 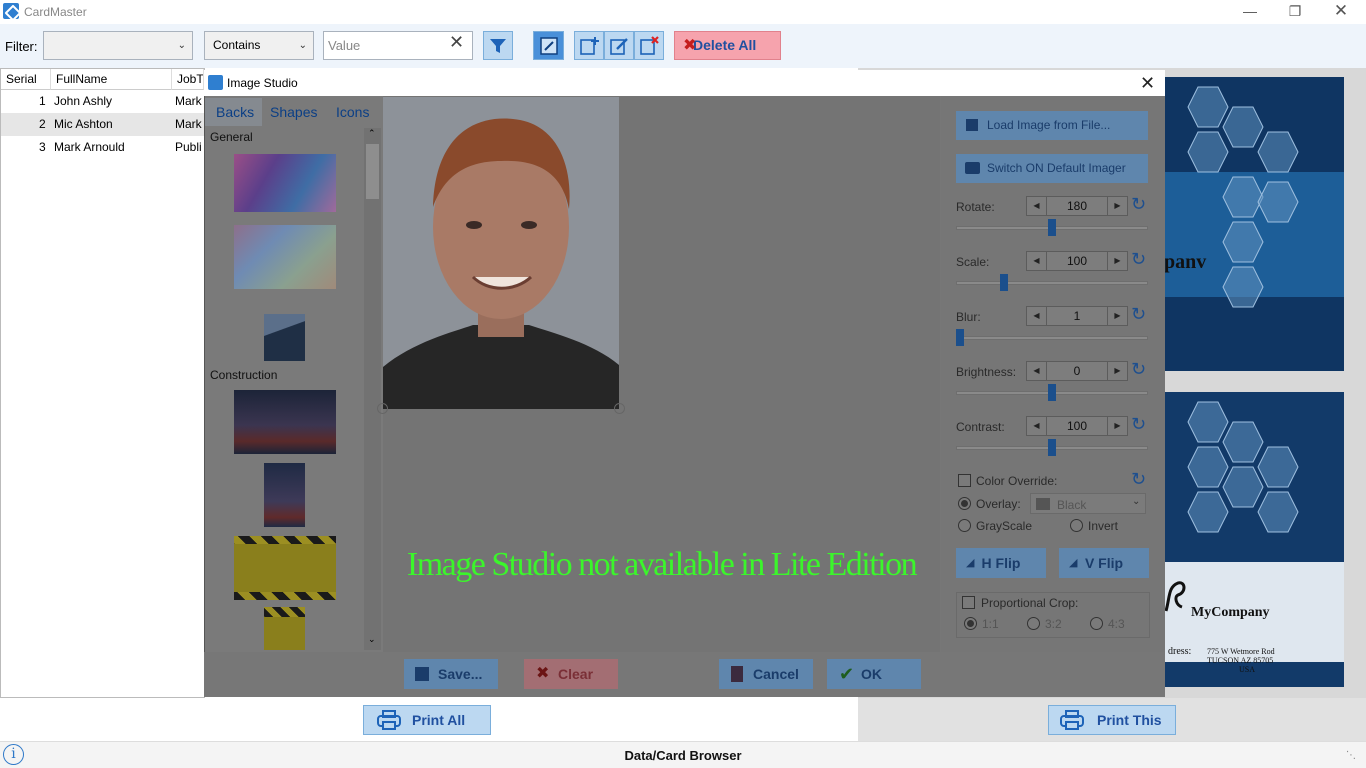 I want to click on edit-mode-button, so click(x=548, y=45).